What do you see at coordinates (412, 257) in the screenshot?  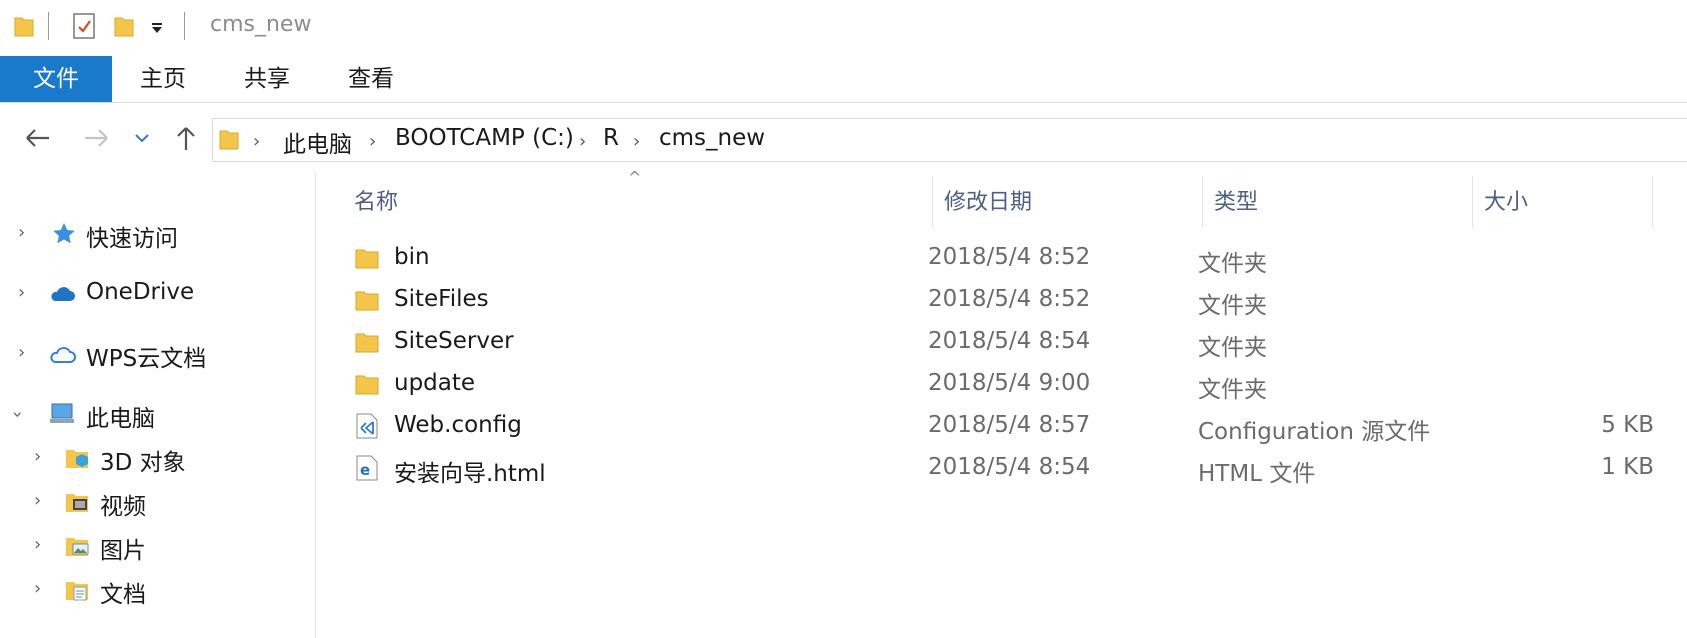 I see `file-name: bin` at bounding box center [412, 257].